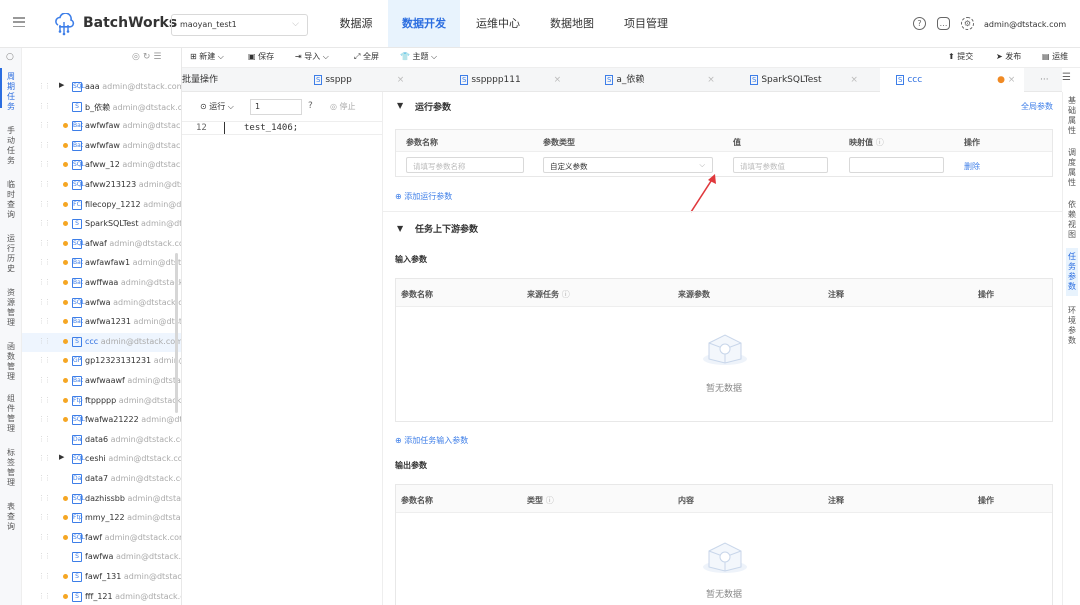  Describe the element at coordinates (11, 92) in the screenshot. I see `rail-periodic-task: 周期任务` at that location.